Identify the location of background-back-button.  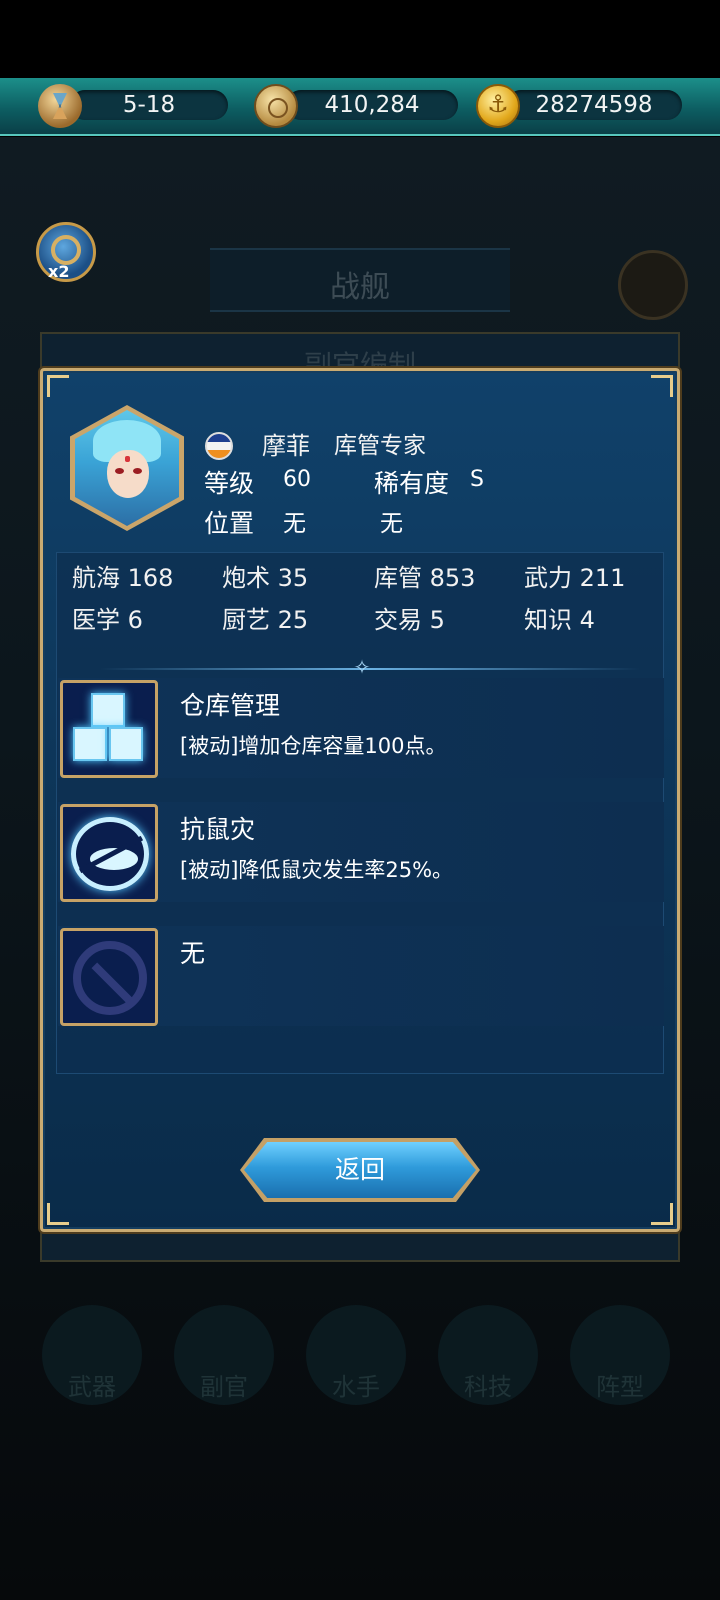
(653, 285).